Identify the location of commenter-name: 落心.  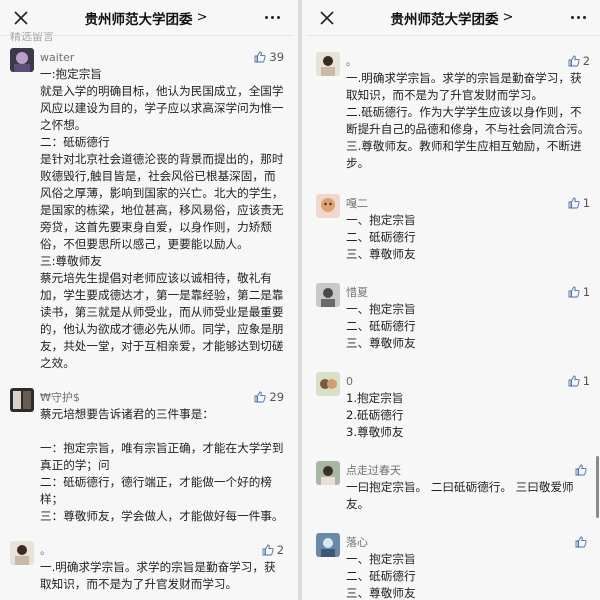
(357, 542).